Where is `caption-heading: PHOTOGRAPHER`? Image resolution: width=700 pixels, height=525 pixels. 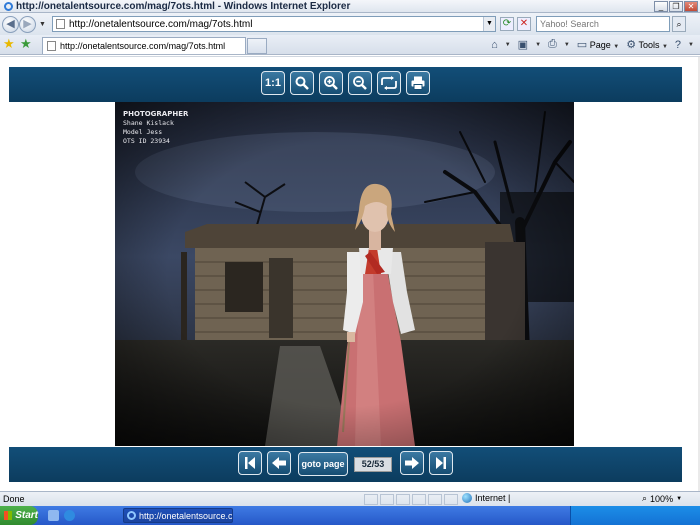
caption-heading: PHOTOGRAPHER is located at coordinates (156, 114).